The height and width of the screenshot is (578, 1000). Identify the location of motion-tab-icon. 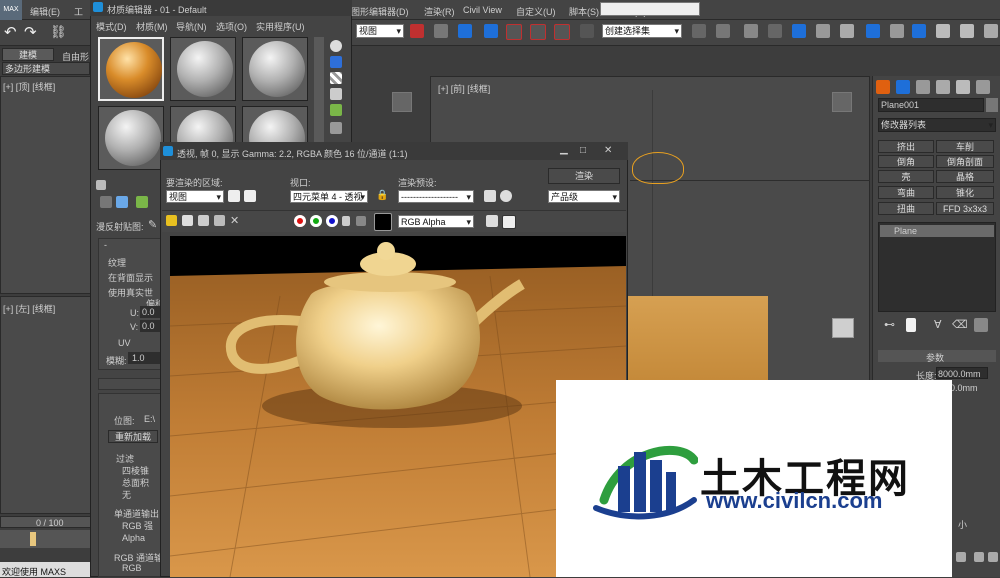
(943, 87).